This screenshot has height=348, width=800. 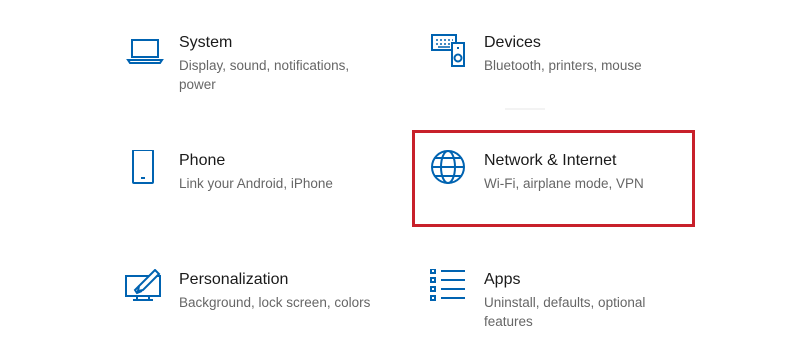 I want to click on devices-icon, so click(x=450, y=52).